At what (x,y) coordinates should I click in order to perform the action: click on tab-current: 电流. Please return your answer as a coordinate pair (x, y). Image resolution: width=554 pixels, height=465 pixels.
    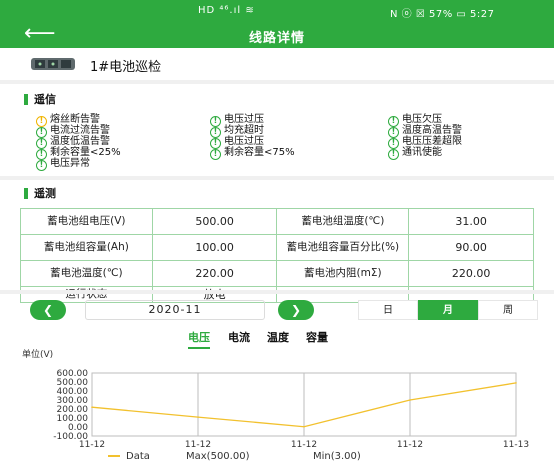
    Looking at the image, I should click on (239, 338).